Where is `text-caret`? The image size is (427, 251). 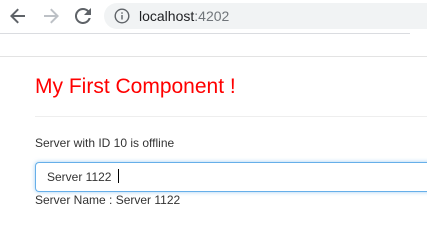 text-caret is located at coordinates (118, 176).